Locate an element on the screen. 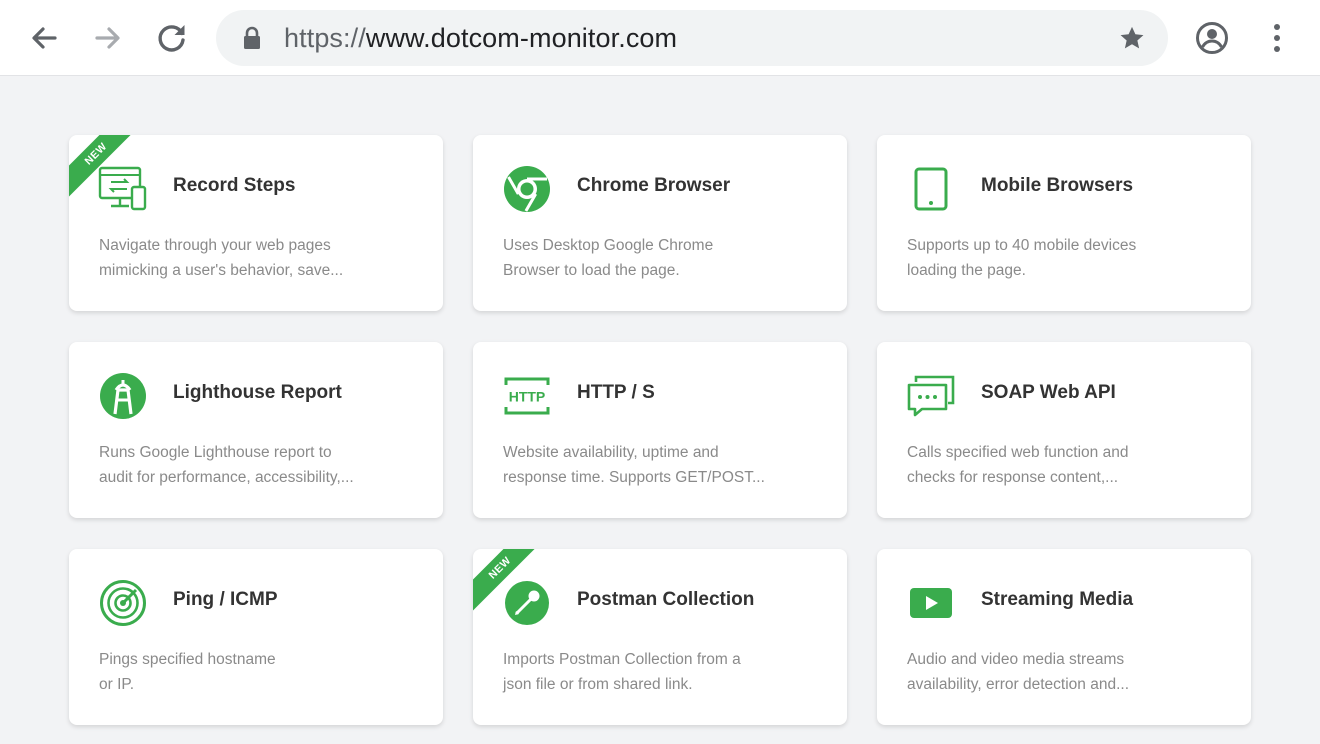  arrow-left-icon is located at coordinates (44, 38).